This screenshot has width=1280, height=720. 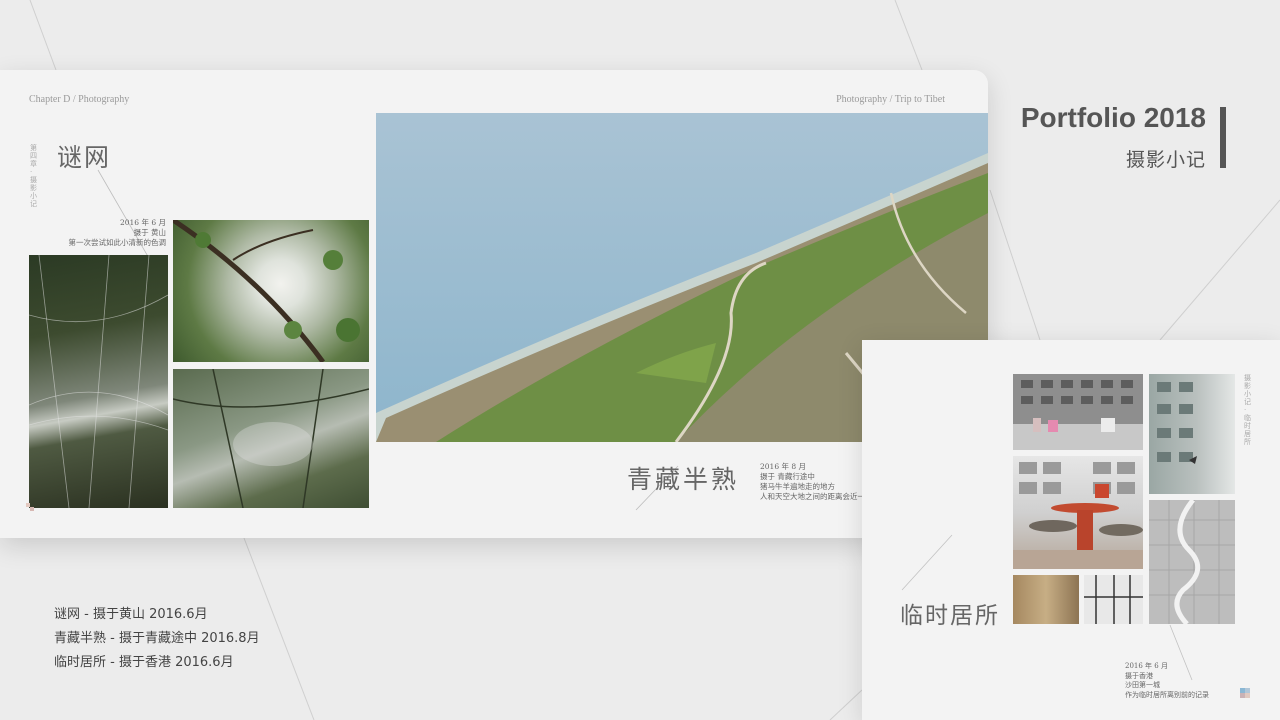 I want to click on caption-note: 第一次尝试如此小清新的色调, so click(x=117, y=242).